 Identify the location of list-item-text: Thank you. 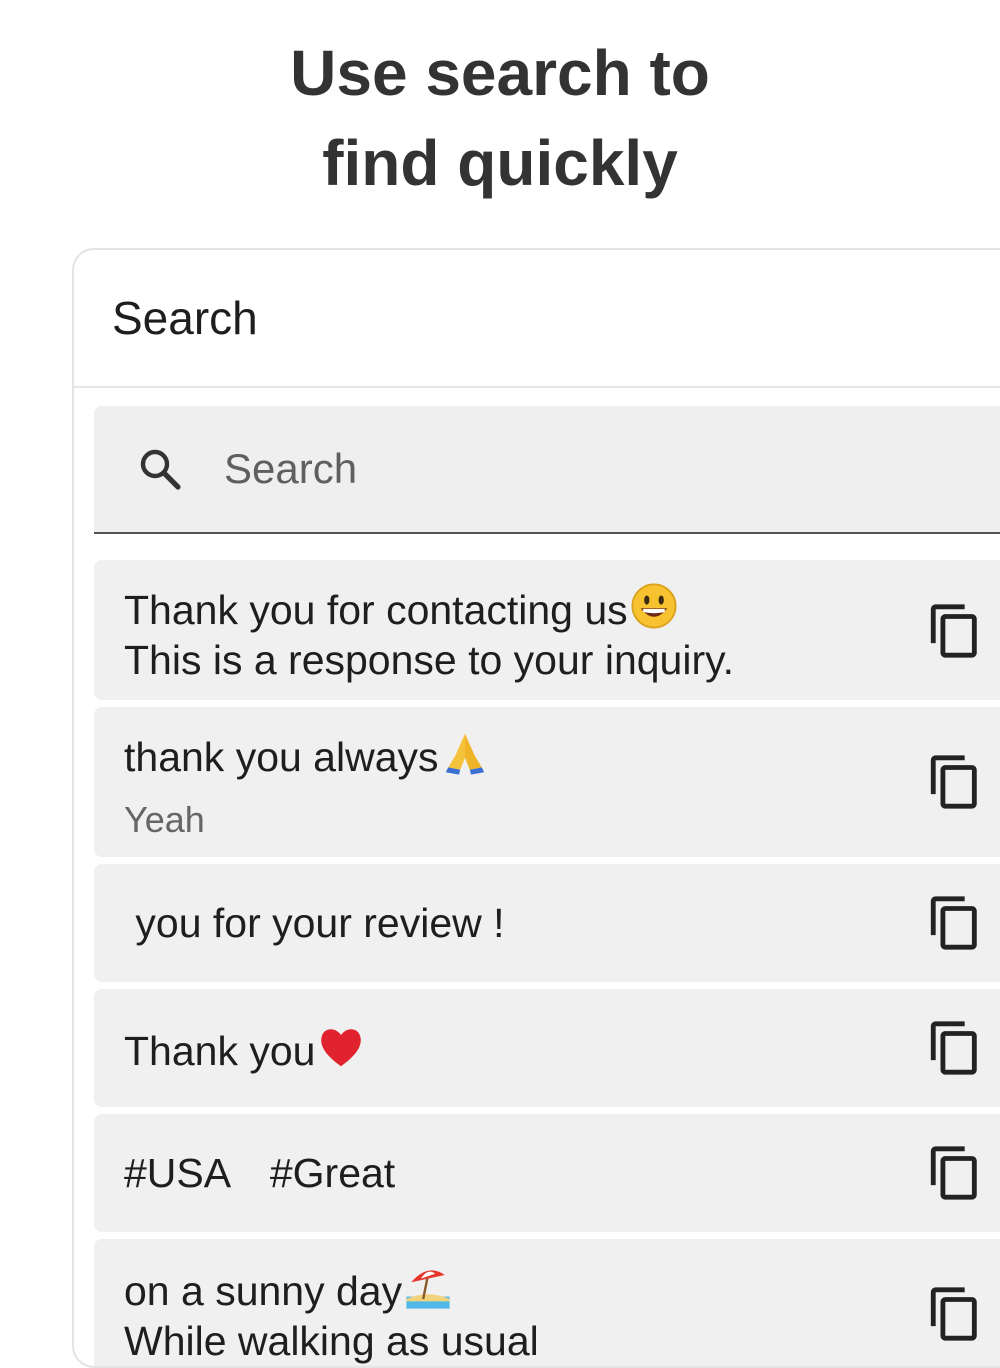
(244, 1049).